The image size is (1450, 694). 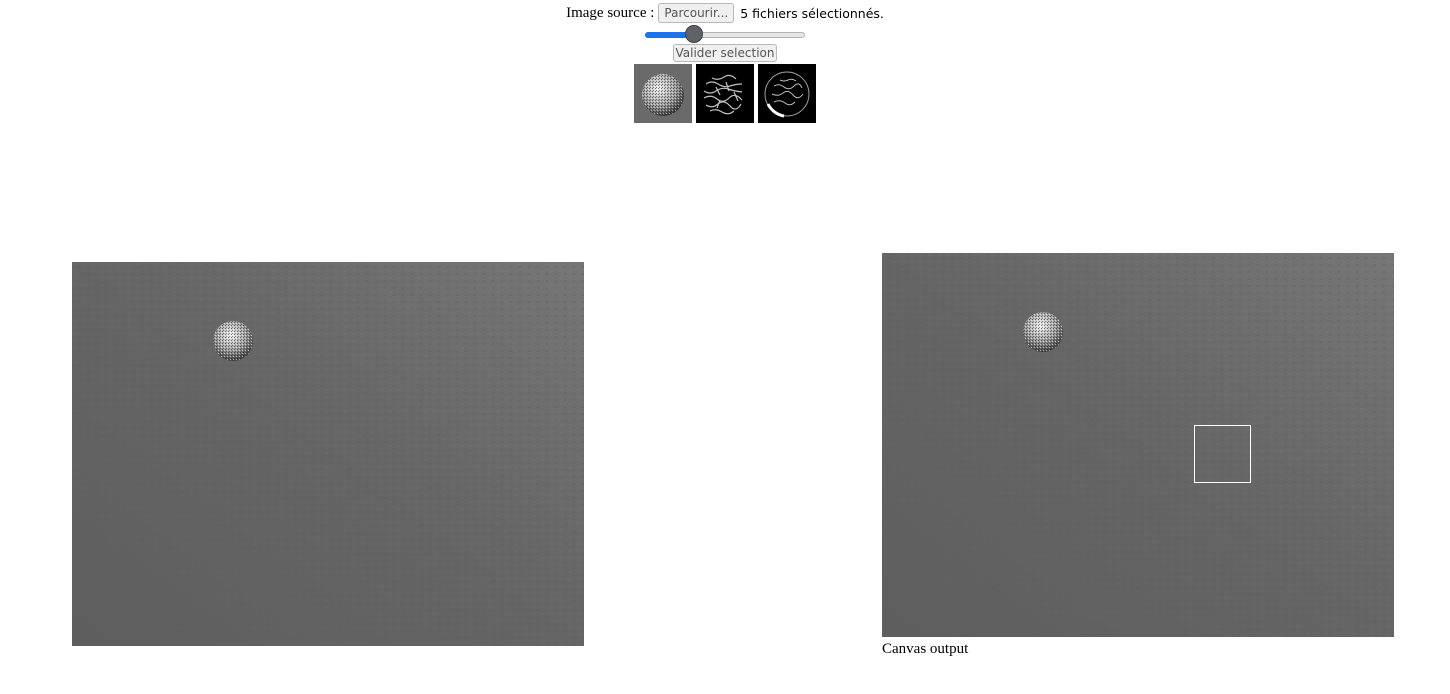 What do you see at coordinates (610, 12) in the screenshot?
I see `image-source-label: Image source :` at bounding box center [610, 12].